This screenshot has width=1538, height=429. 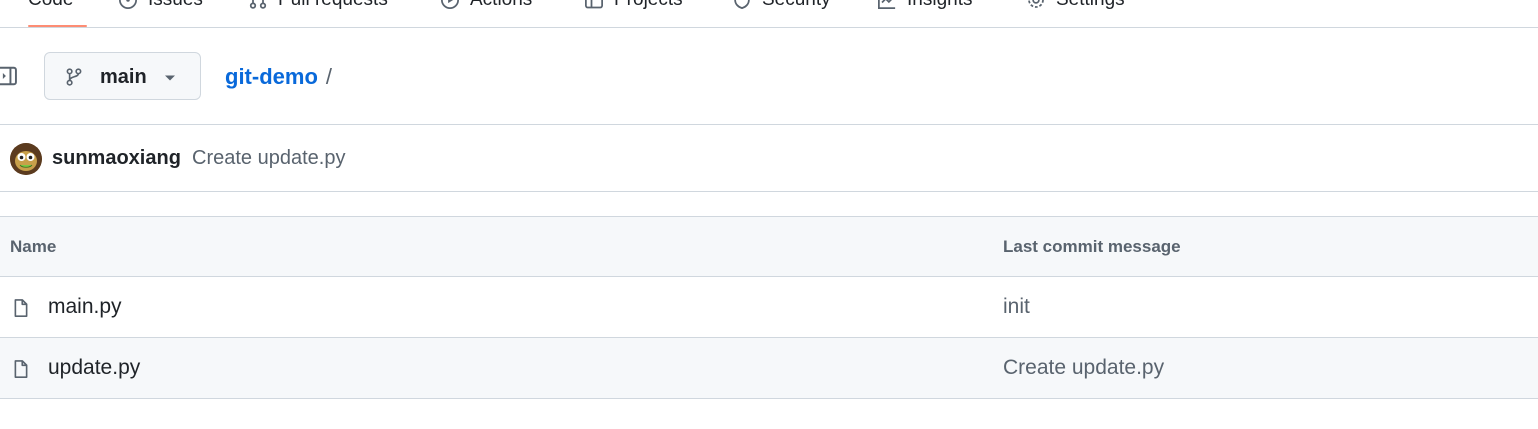 What do you see at coordinates (50, 5) in the screenshot?
I see `tab-code-label: Code` at bounding box center [50, 5].